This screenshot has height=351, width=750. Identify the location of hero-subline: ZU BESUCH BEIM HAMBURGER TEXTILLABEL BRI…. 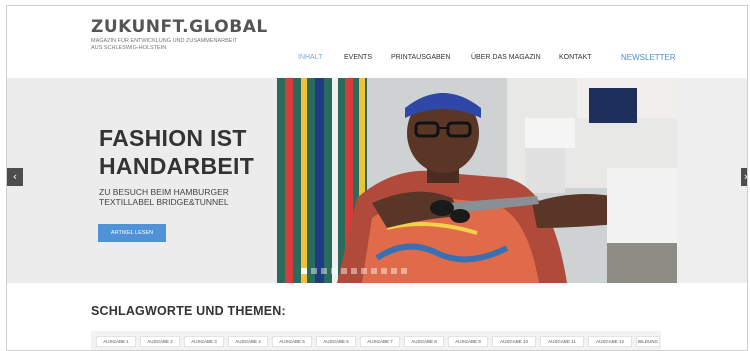
(164, 197).